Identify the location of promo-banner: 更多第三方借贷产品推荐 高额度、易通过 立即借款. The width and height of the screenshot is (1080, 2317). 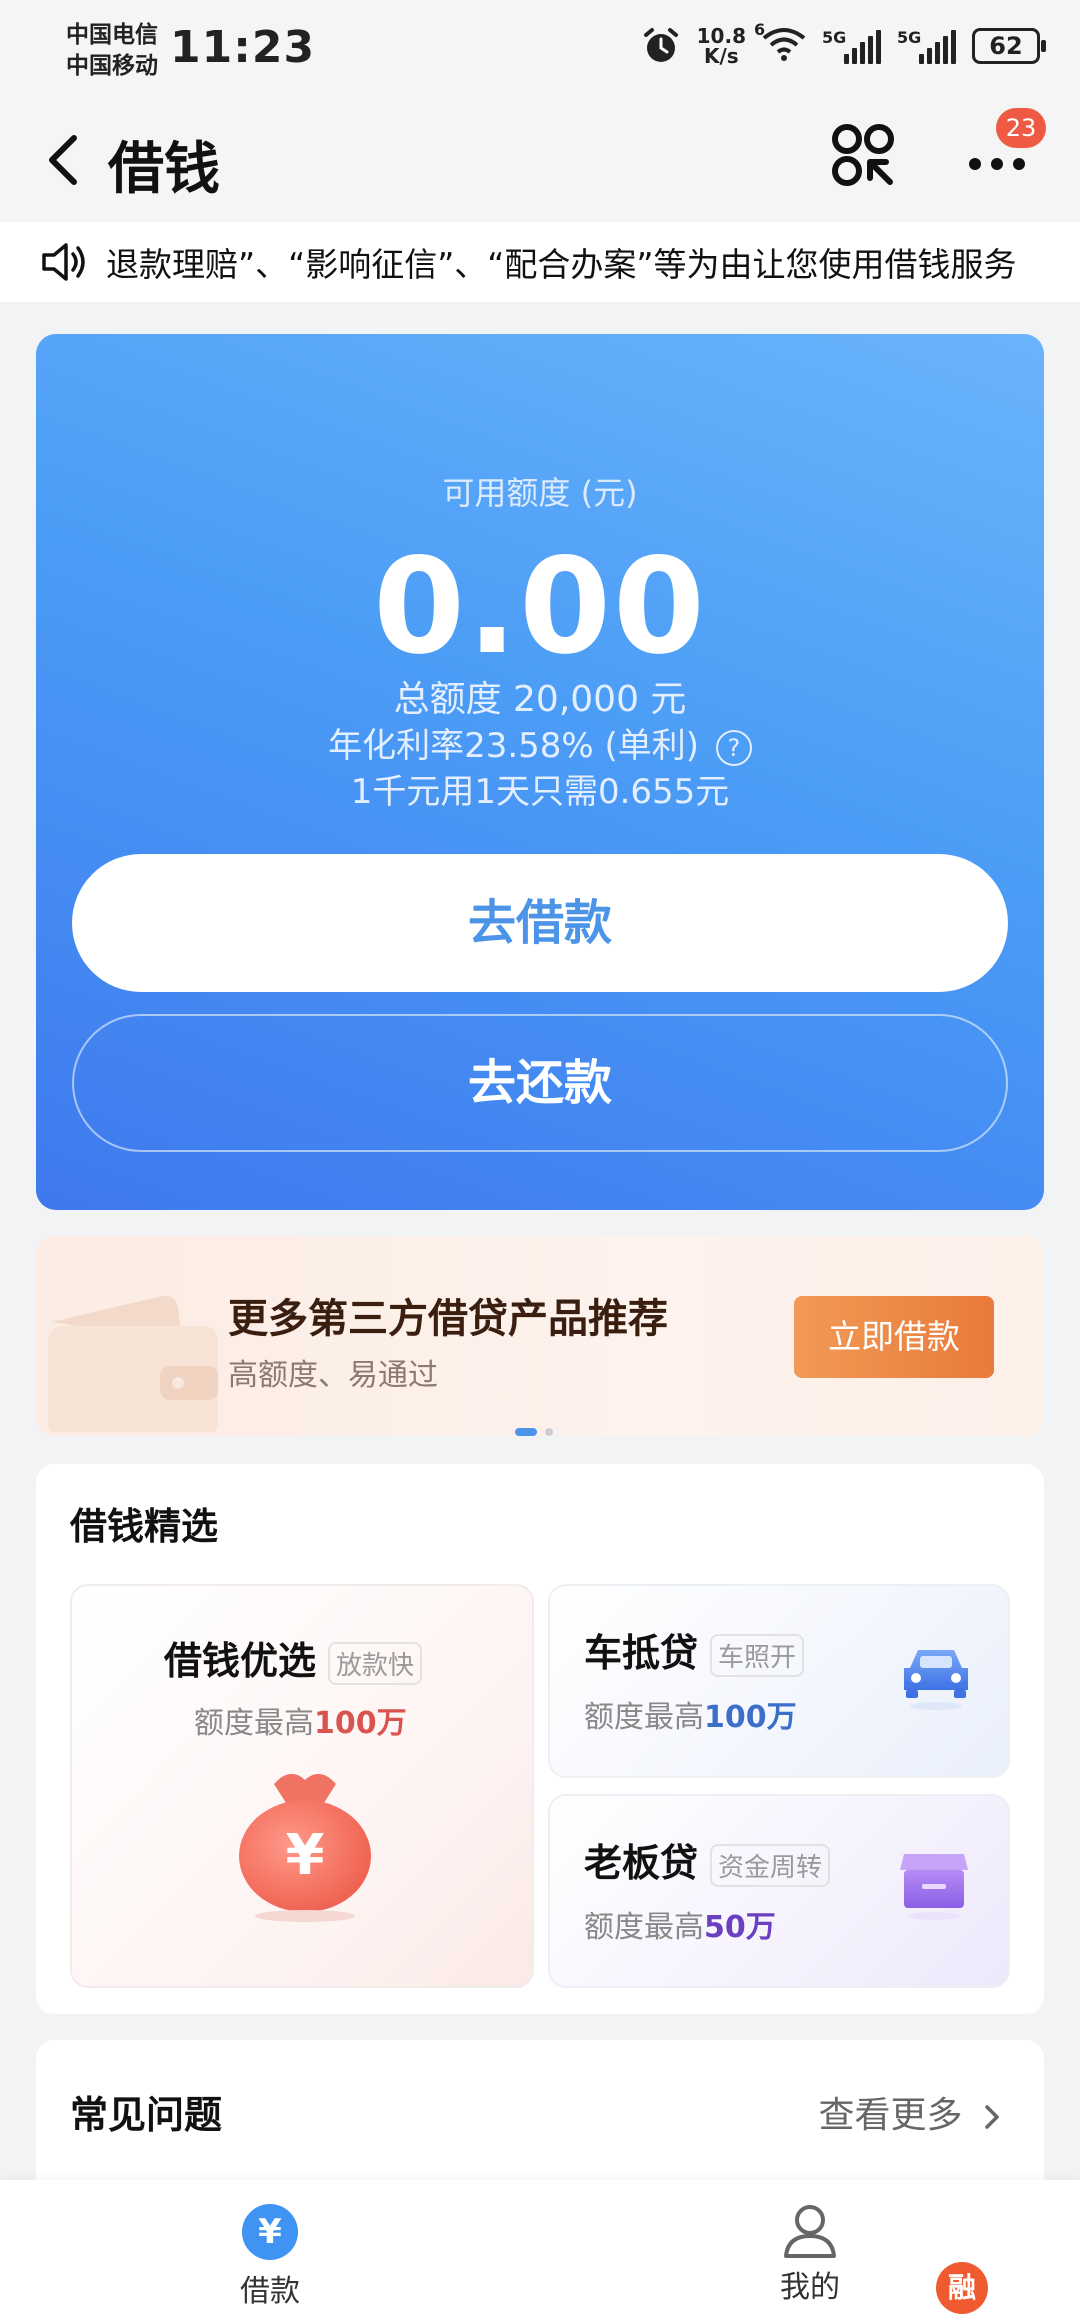
(540, 1336).